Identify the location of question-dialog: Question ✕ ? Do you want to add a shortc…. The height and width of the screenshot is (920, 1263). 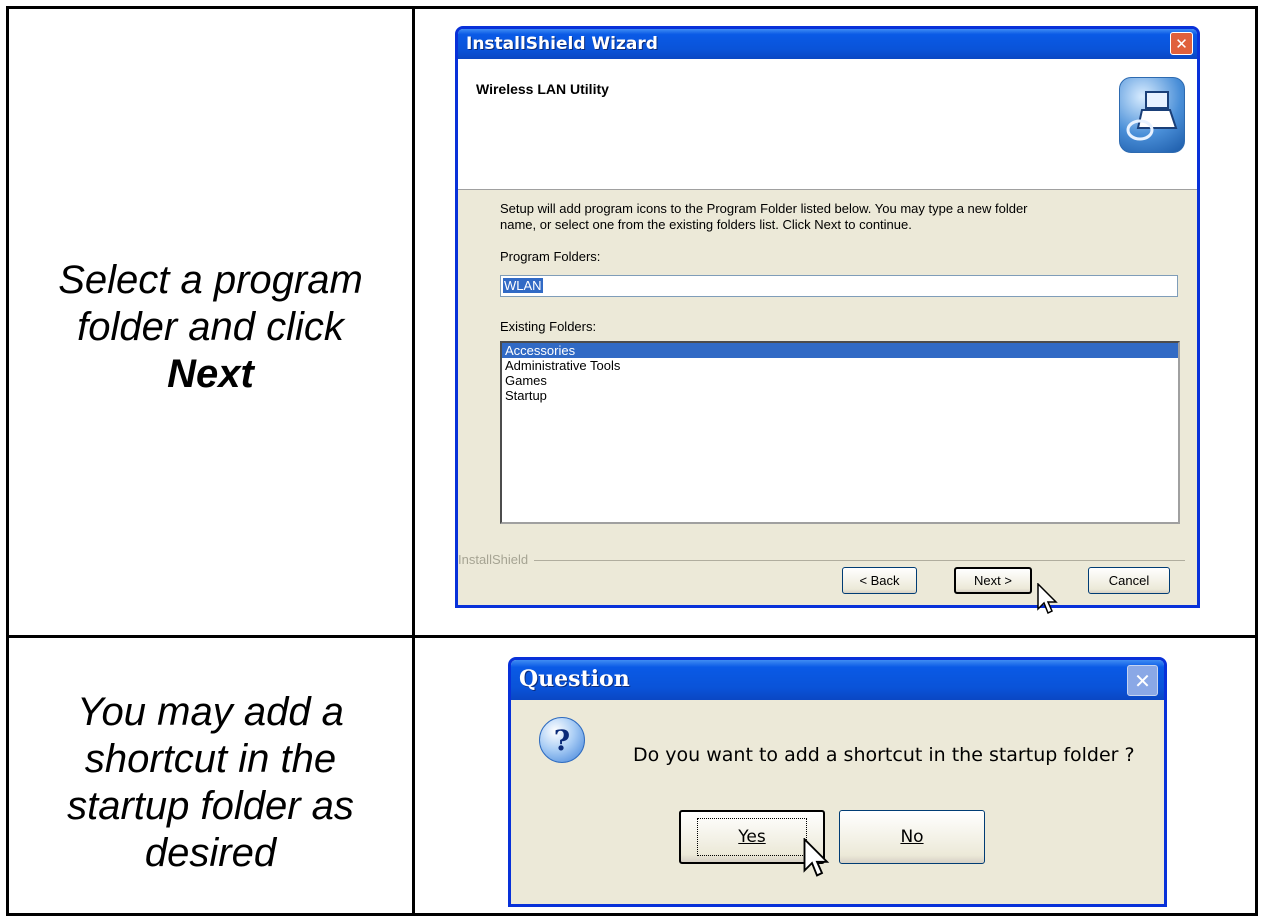
(837, 782).